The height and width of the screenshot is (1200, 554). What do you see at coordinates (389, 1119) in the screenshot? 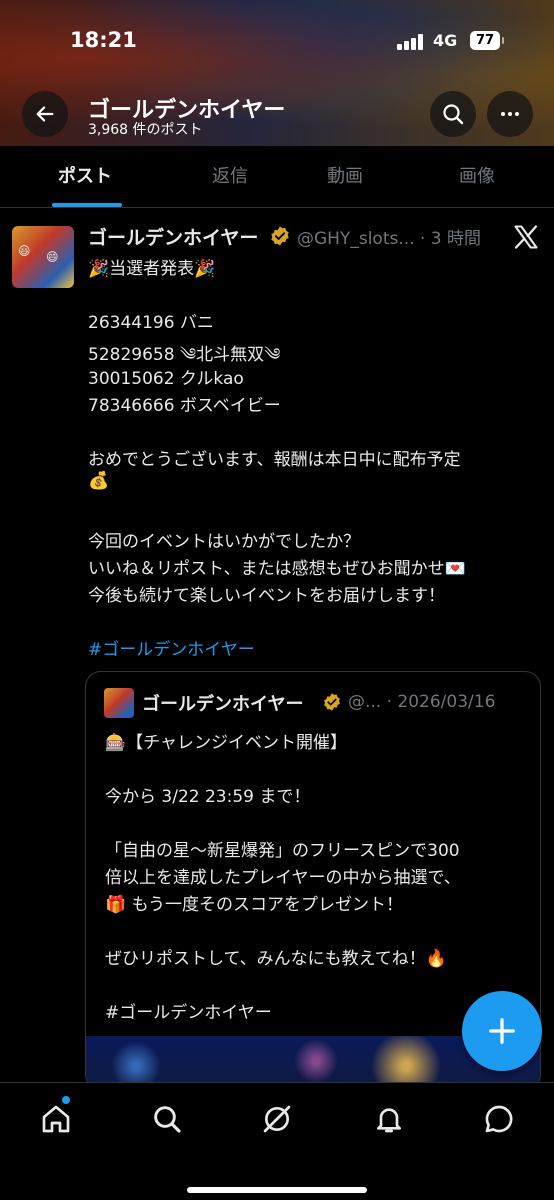
I see `bell-icon` at bounding box center [389, 1119].